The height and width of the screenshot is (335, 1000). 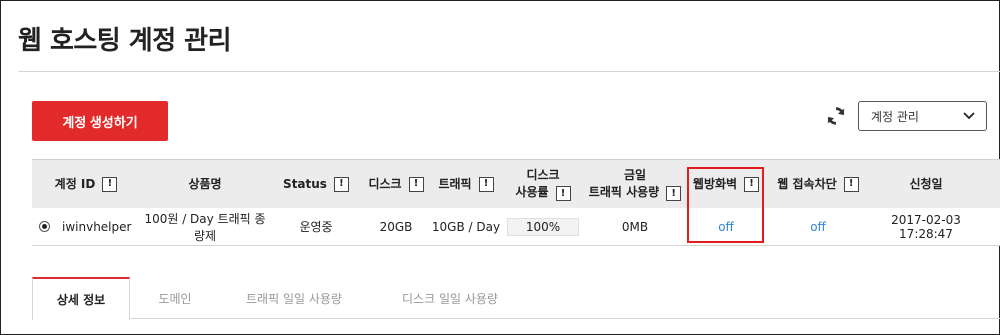 I want to click on cell-today-traffic: 0MB, so click(x=635, y=226).